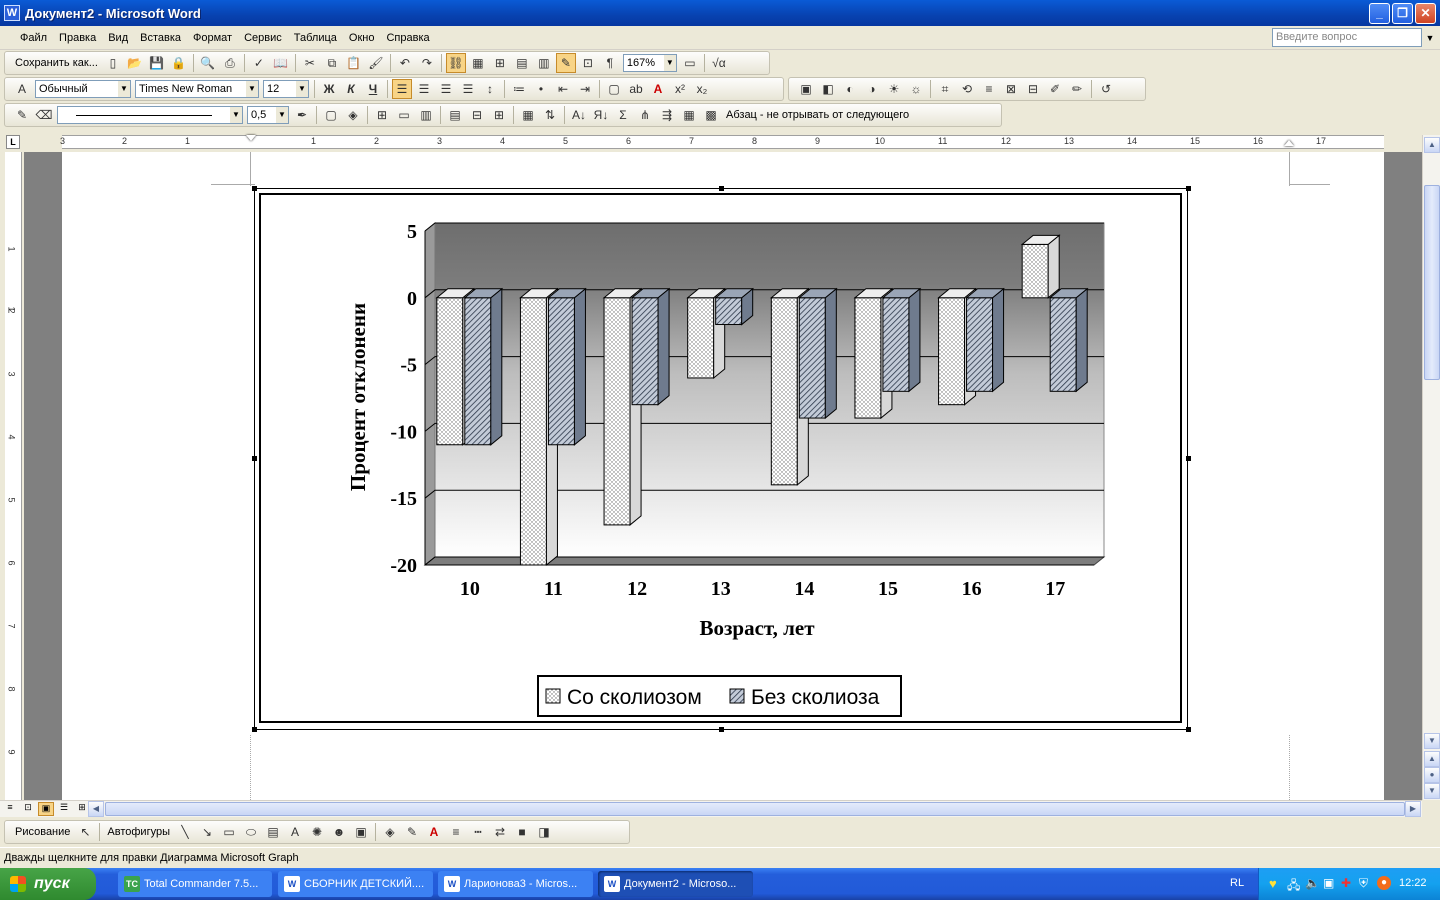 The image size is (1440, 900). What do you see at coordinates (702, 89) in the screenshot?
I see `subscript-icon: x₂` at bounding box center [702, 89].